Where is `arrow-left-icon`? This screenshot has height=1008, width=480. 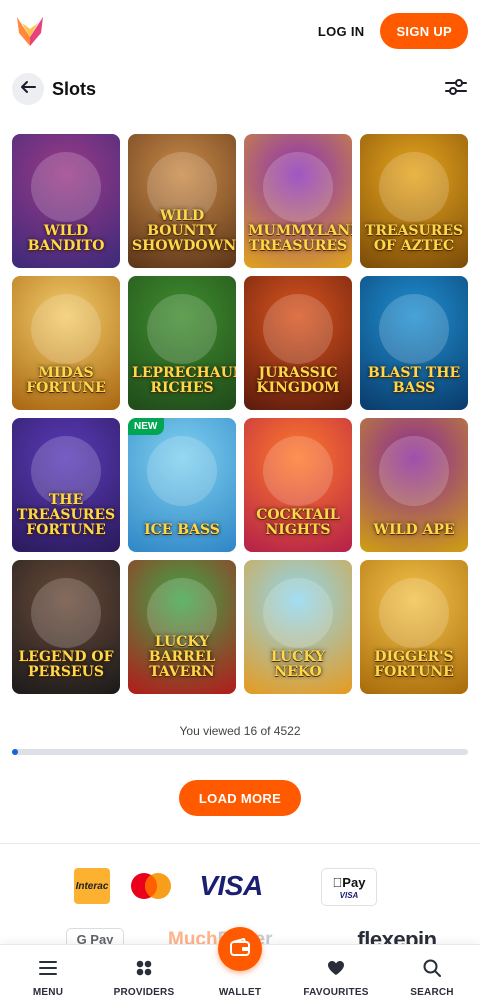
arrow-left-icon is located at coordinates (28, 89).